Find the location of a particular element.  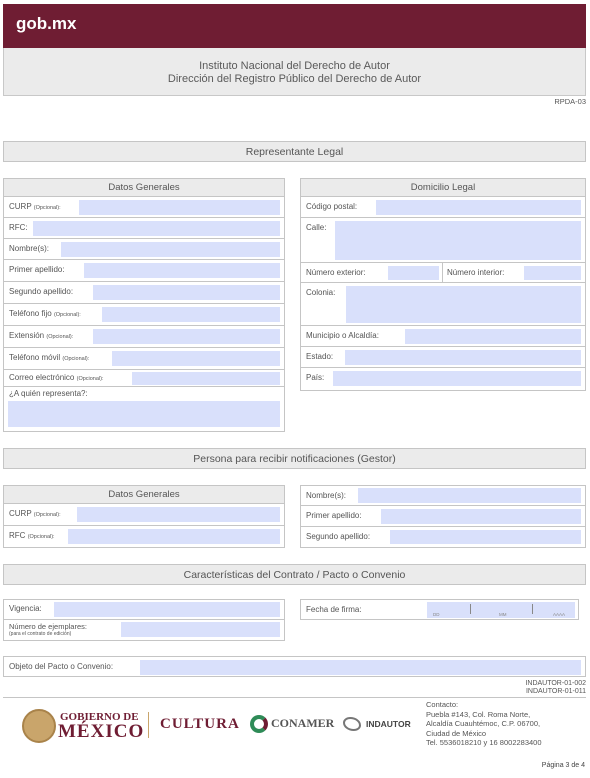

ejemplares-note: (para el contrato de edición) is located at coordinates (40, 634).